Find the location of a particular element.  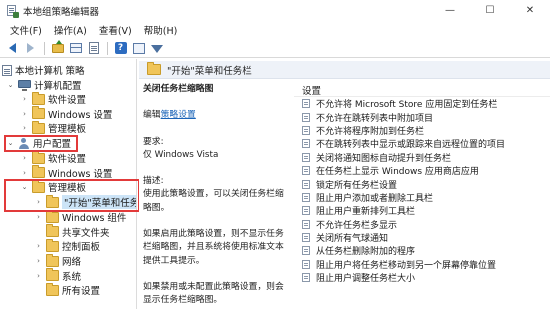

menu-view: 查看(V) is located at coordinates (115, 30).